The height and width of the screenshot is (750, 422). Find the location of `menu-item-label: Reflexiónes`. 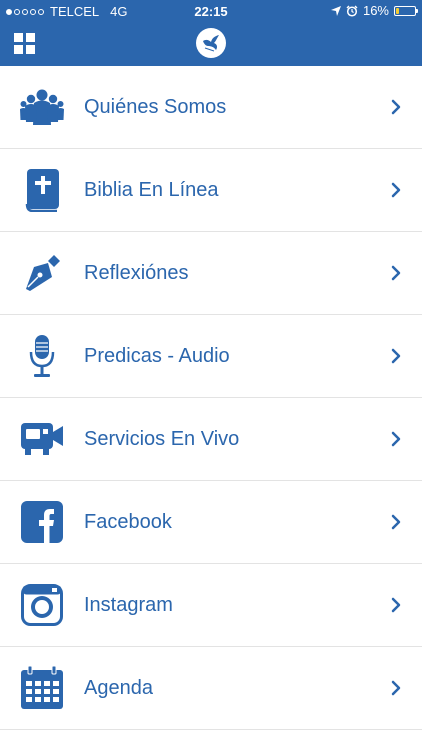

menu-item-label: Reflexiónes is located at coordinates (136, 272).